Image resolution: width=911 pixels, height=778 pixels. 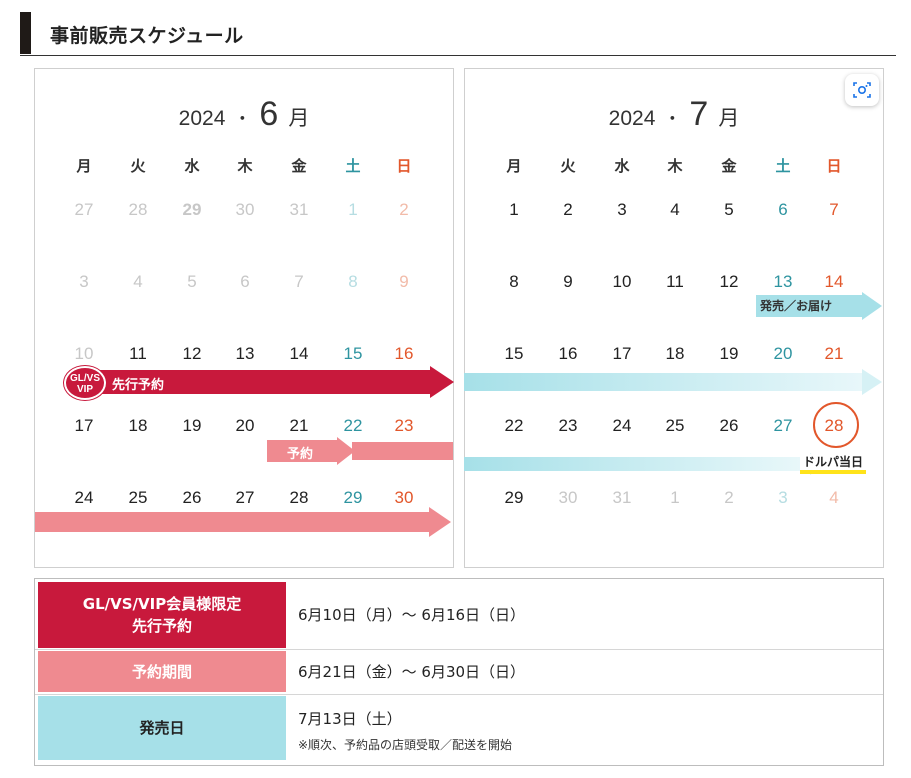 What do you see at coordinates (404, 353) in the screenshot?
I see `calendar-day: 16` at bounding box center [404, 353].